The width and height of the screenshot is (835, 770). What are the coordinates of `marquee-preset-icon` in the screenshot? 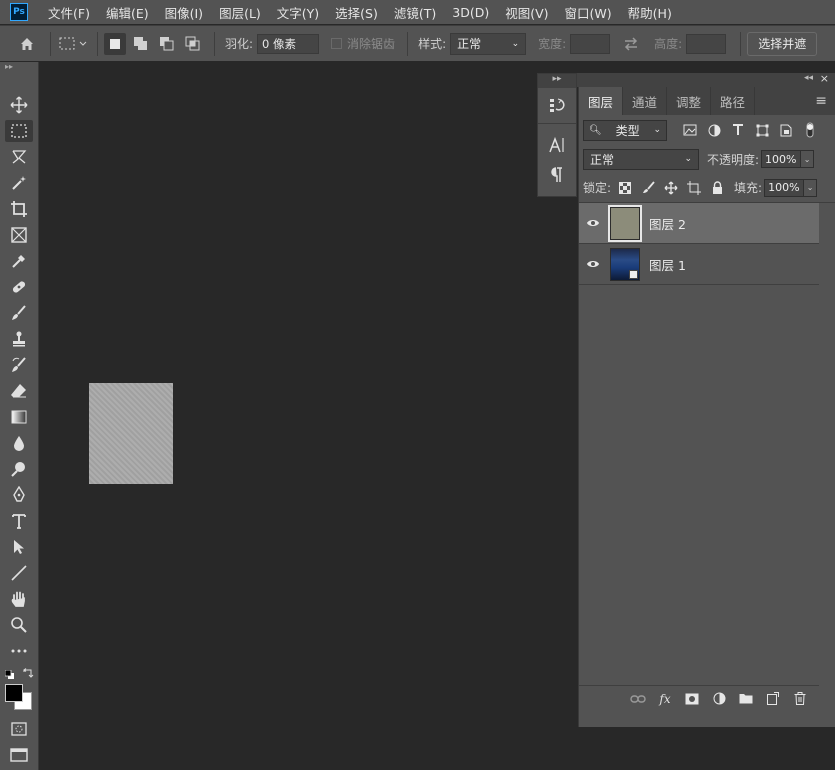 It's located at (74, 44).